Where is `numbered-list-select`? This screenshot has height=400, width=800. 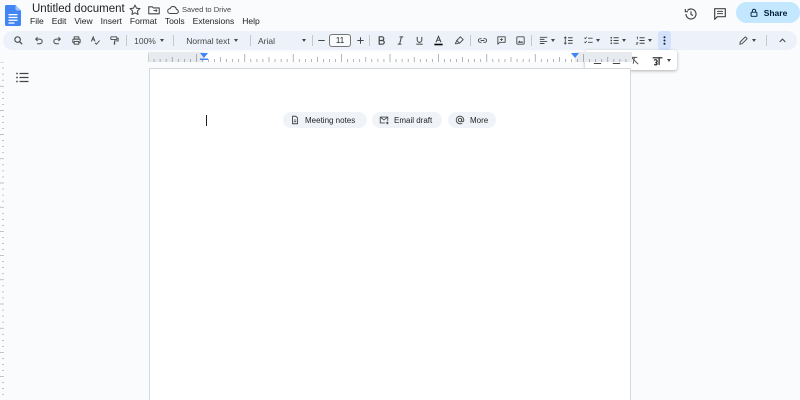
numbered-list-select is located at coordinates (643, 40).